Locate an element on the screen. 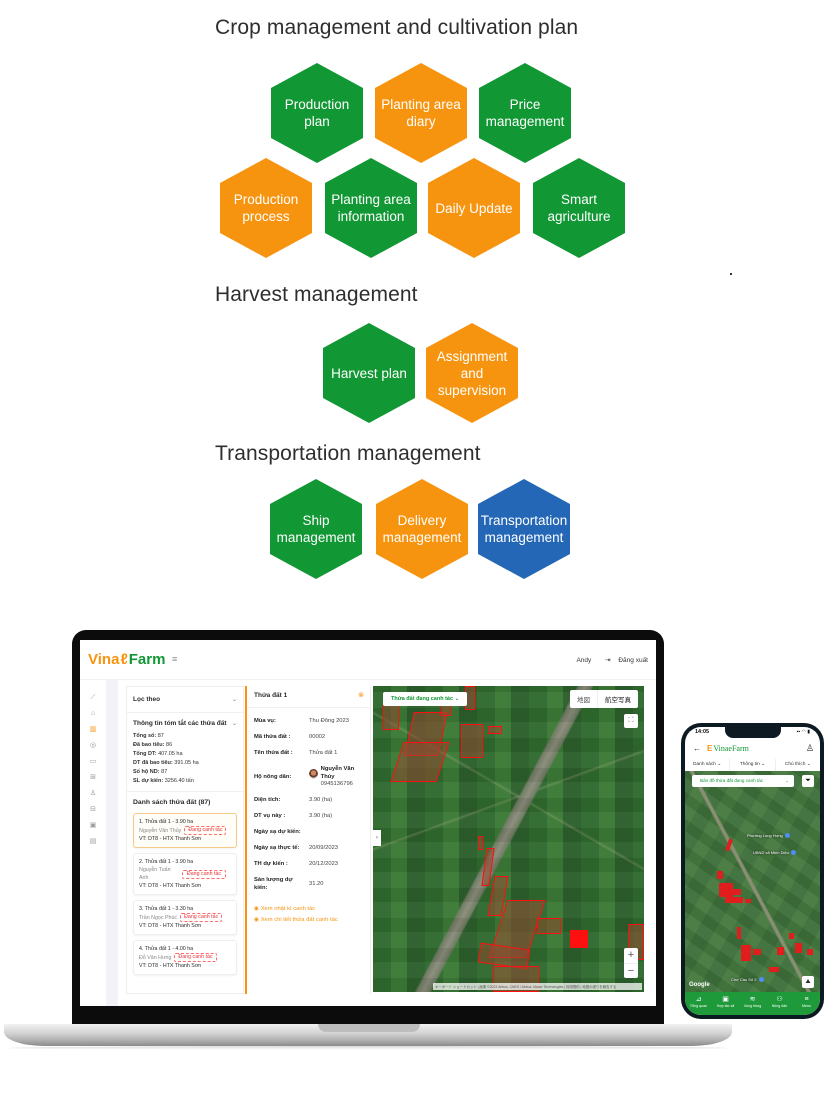 This screenshot has width=840, height=1112. vinafarm-logo: VinaℓFarm is located at coordinates (126, 659).